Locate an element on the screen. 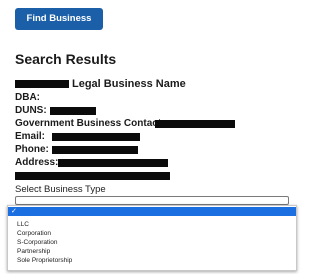 This screenshot has height=274, width=320. duns-label: DUNS: is located at coordinates (31, 110).